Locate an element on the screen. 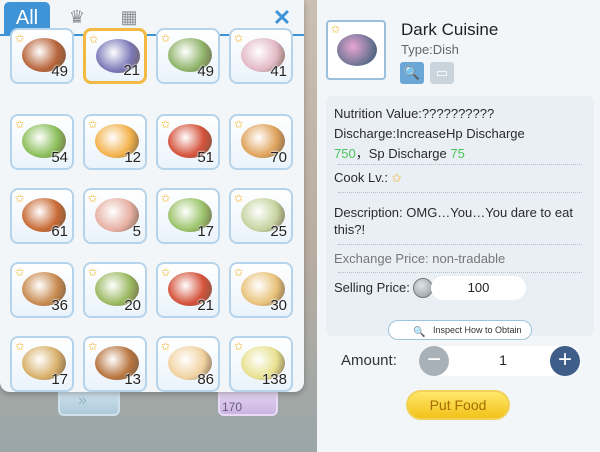  inventory-slot: ✩ 61 is located at coordinates (42, 216).